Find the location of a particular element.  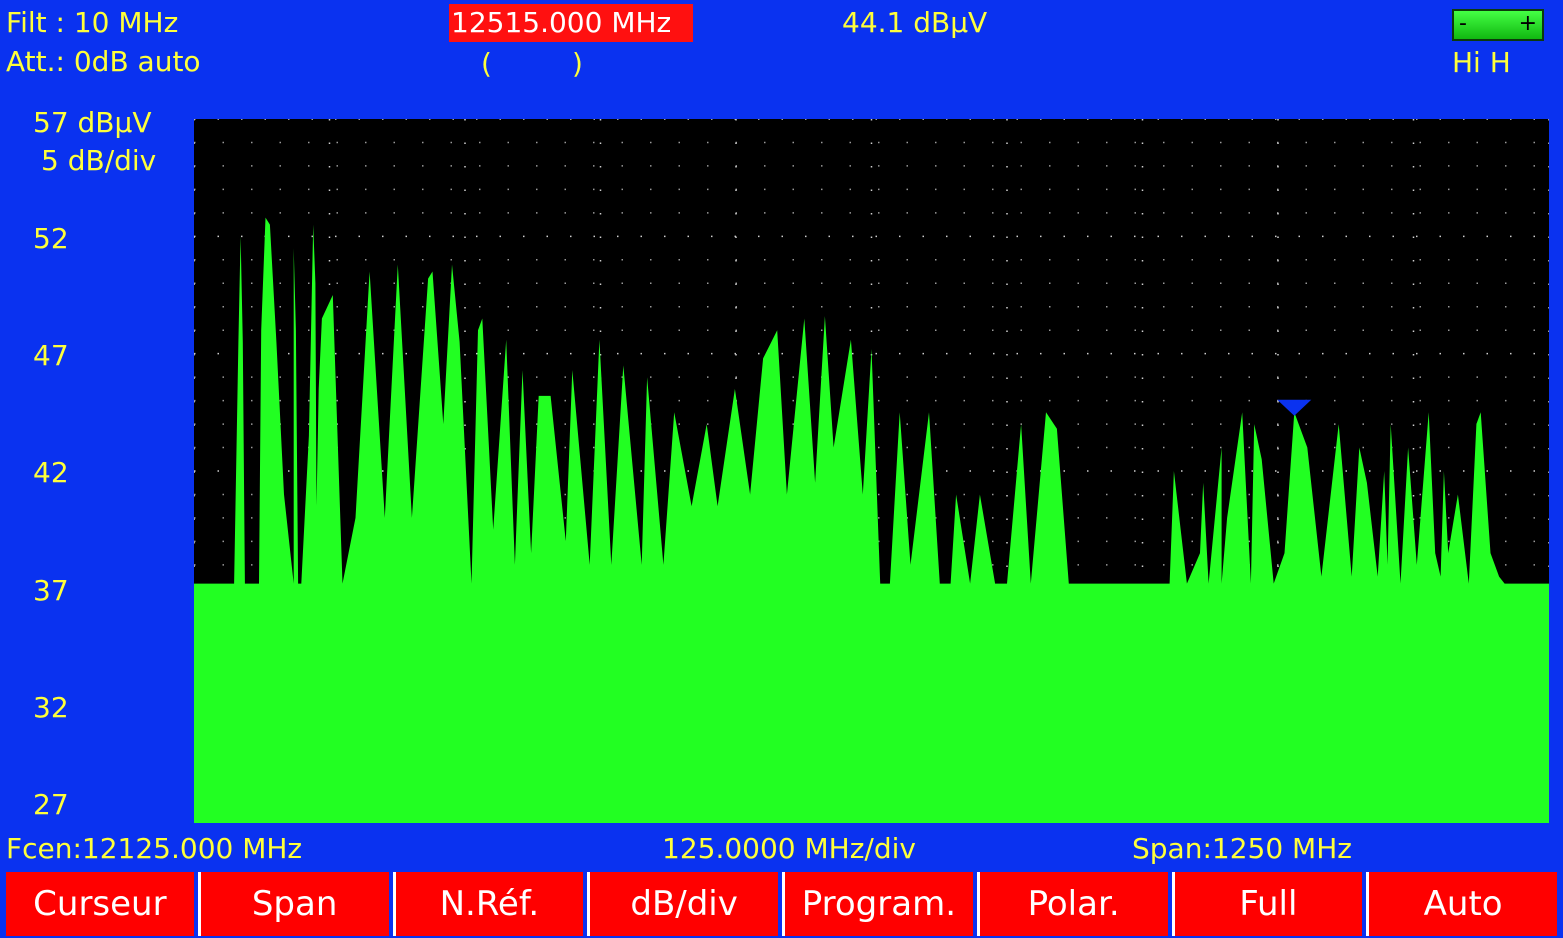

cursor-frequency: 12515.000 MHz is located at coordinates (571, 23).